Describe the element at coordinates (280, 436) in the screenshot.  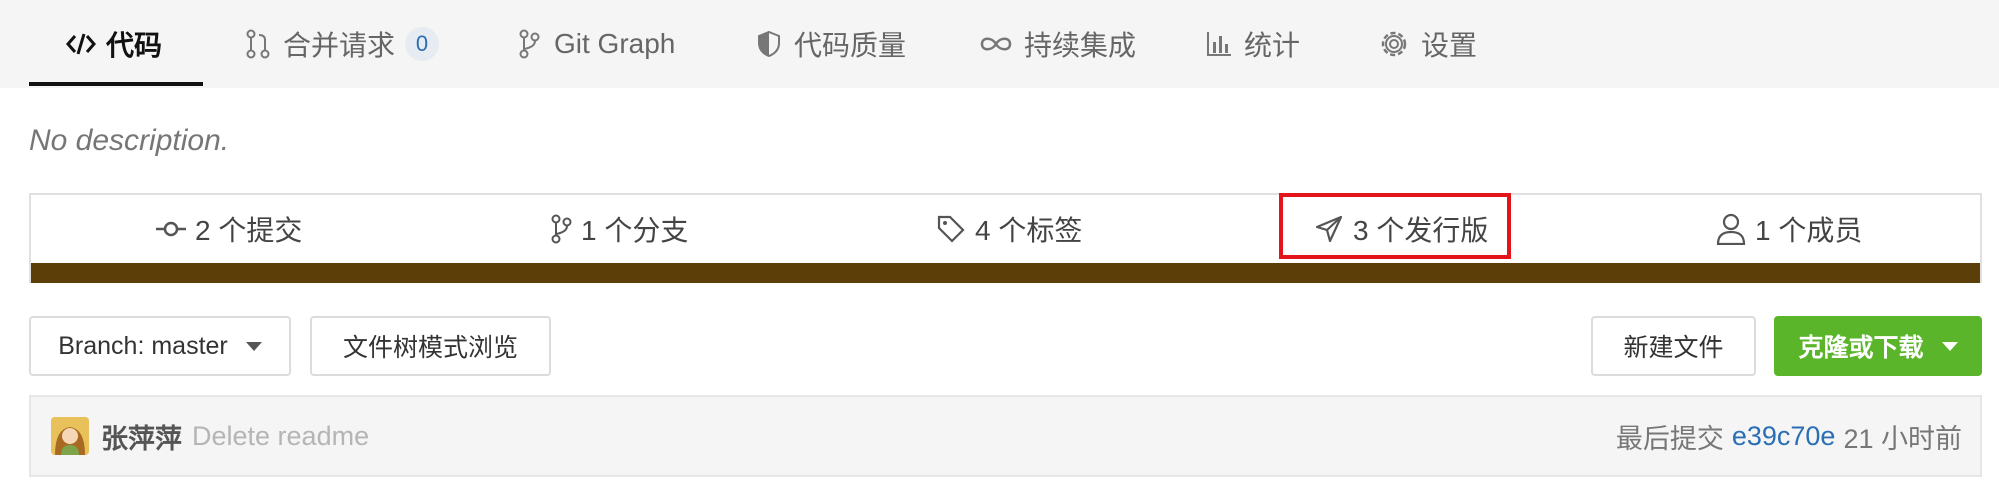
I see `commit-message: Delete readme` at that location.